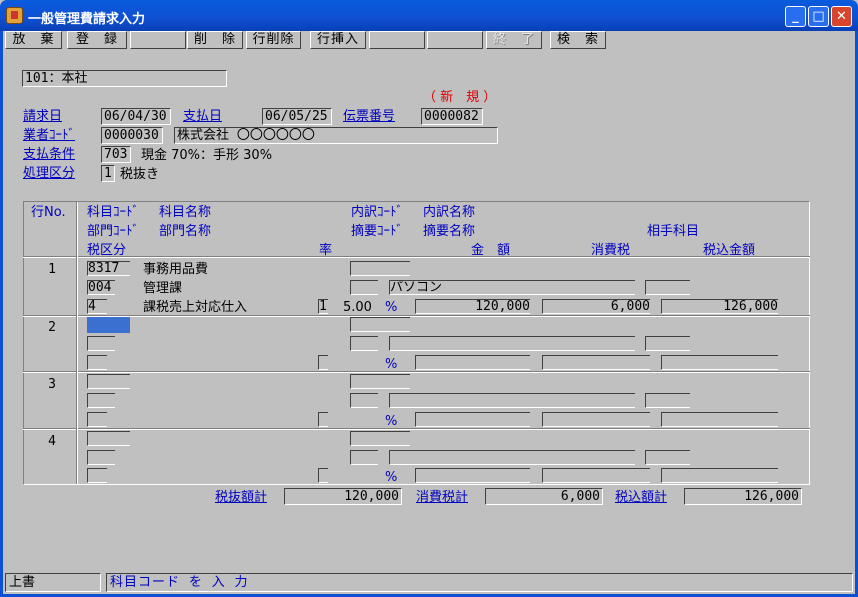  Describe the element at coordinates (97, 306) in the screenshot. I see `tax-class-cell: 4` at that location.